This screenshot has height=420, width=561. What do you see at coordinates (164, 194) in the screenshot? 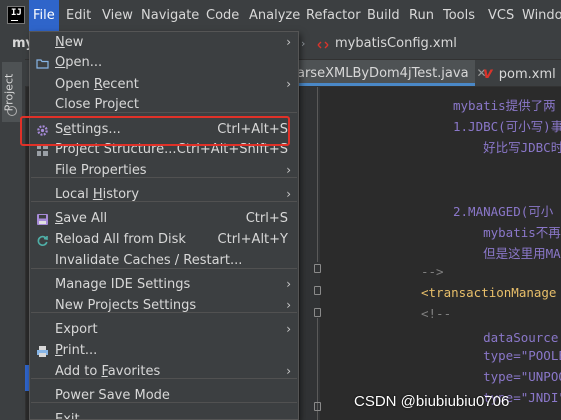
I see `menu-item-local-history: Local History ›` at bounding box center [164, 194].